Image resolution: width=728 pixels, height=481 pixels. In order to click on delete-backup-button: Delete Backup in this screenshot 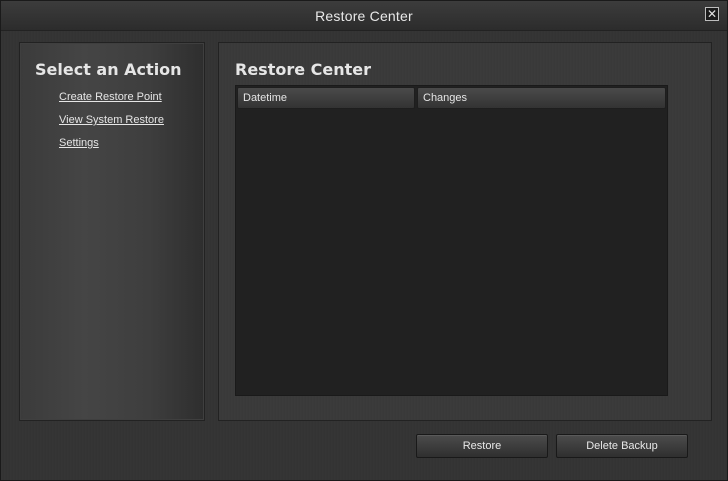, I will do `click(622, 446)`.